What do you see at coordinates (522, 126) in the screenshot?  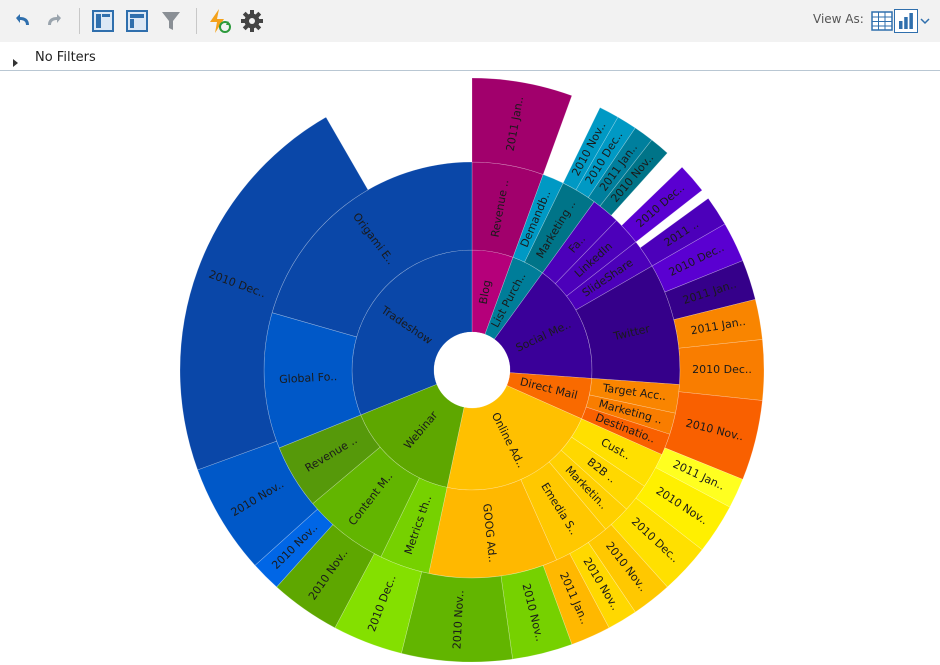 I see `sunburst-segment` at bounding box center [522, 126].